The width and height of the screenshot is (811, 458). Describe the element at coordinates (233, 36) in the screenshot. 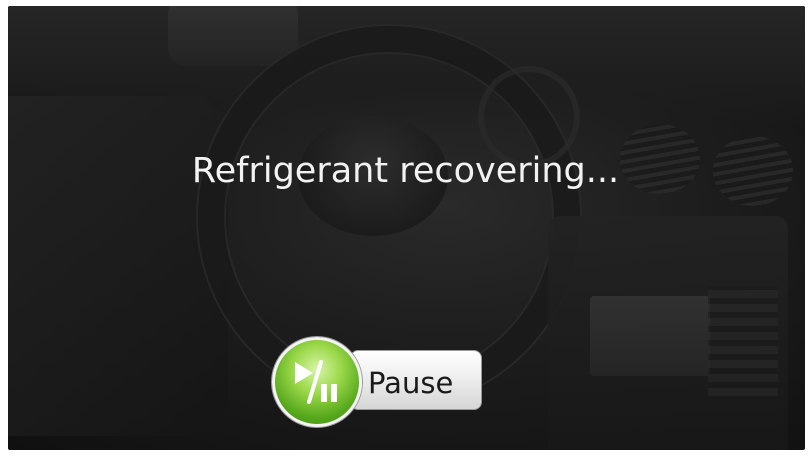

I see `rearview-mirror-decoration` at that location.